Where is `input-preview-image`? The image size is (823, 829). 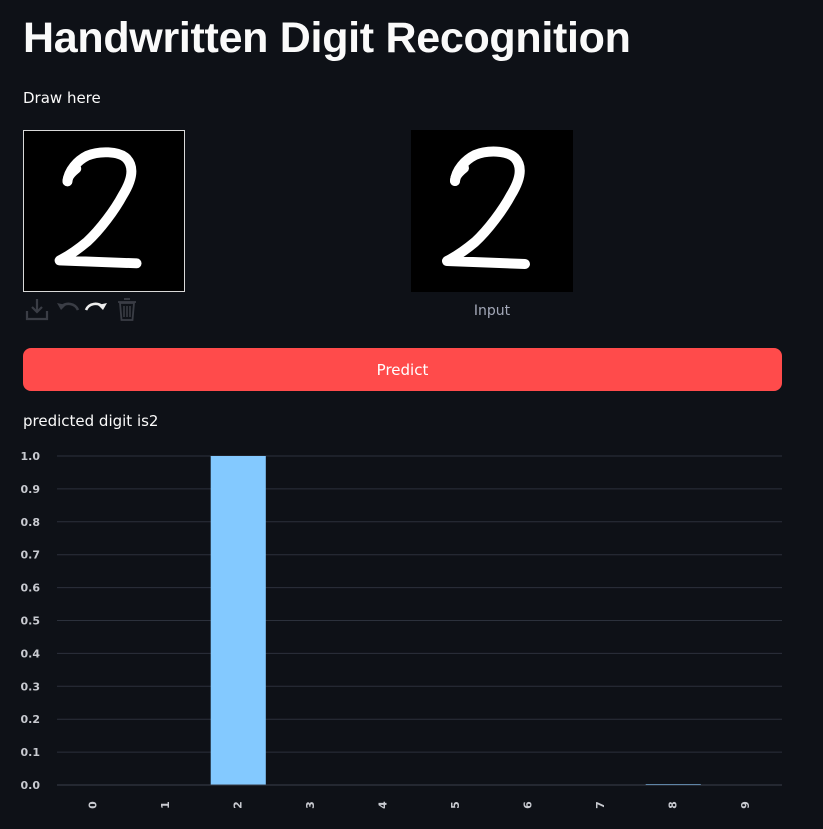 input-preview-image is located at coordinates (492, 211).